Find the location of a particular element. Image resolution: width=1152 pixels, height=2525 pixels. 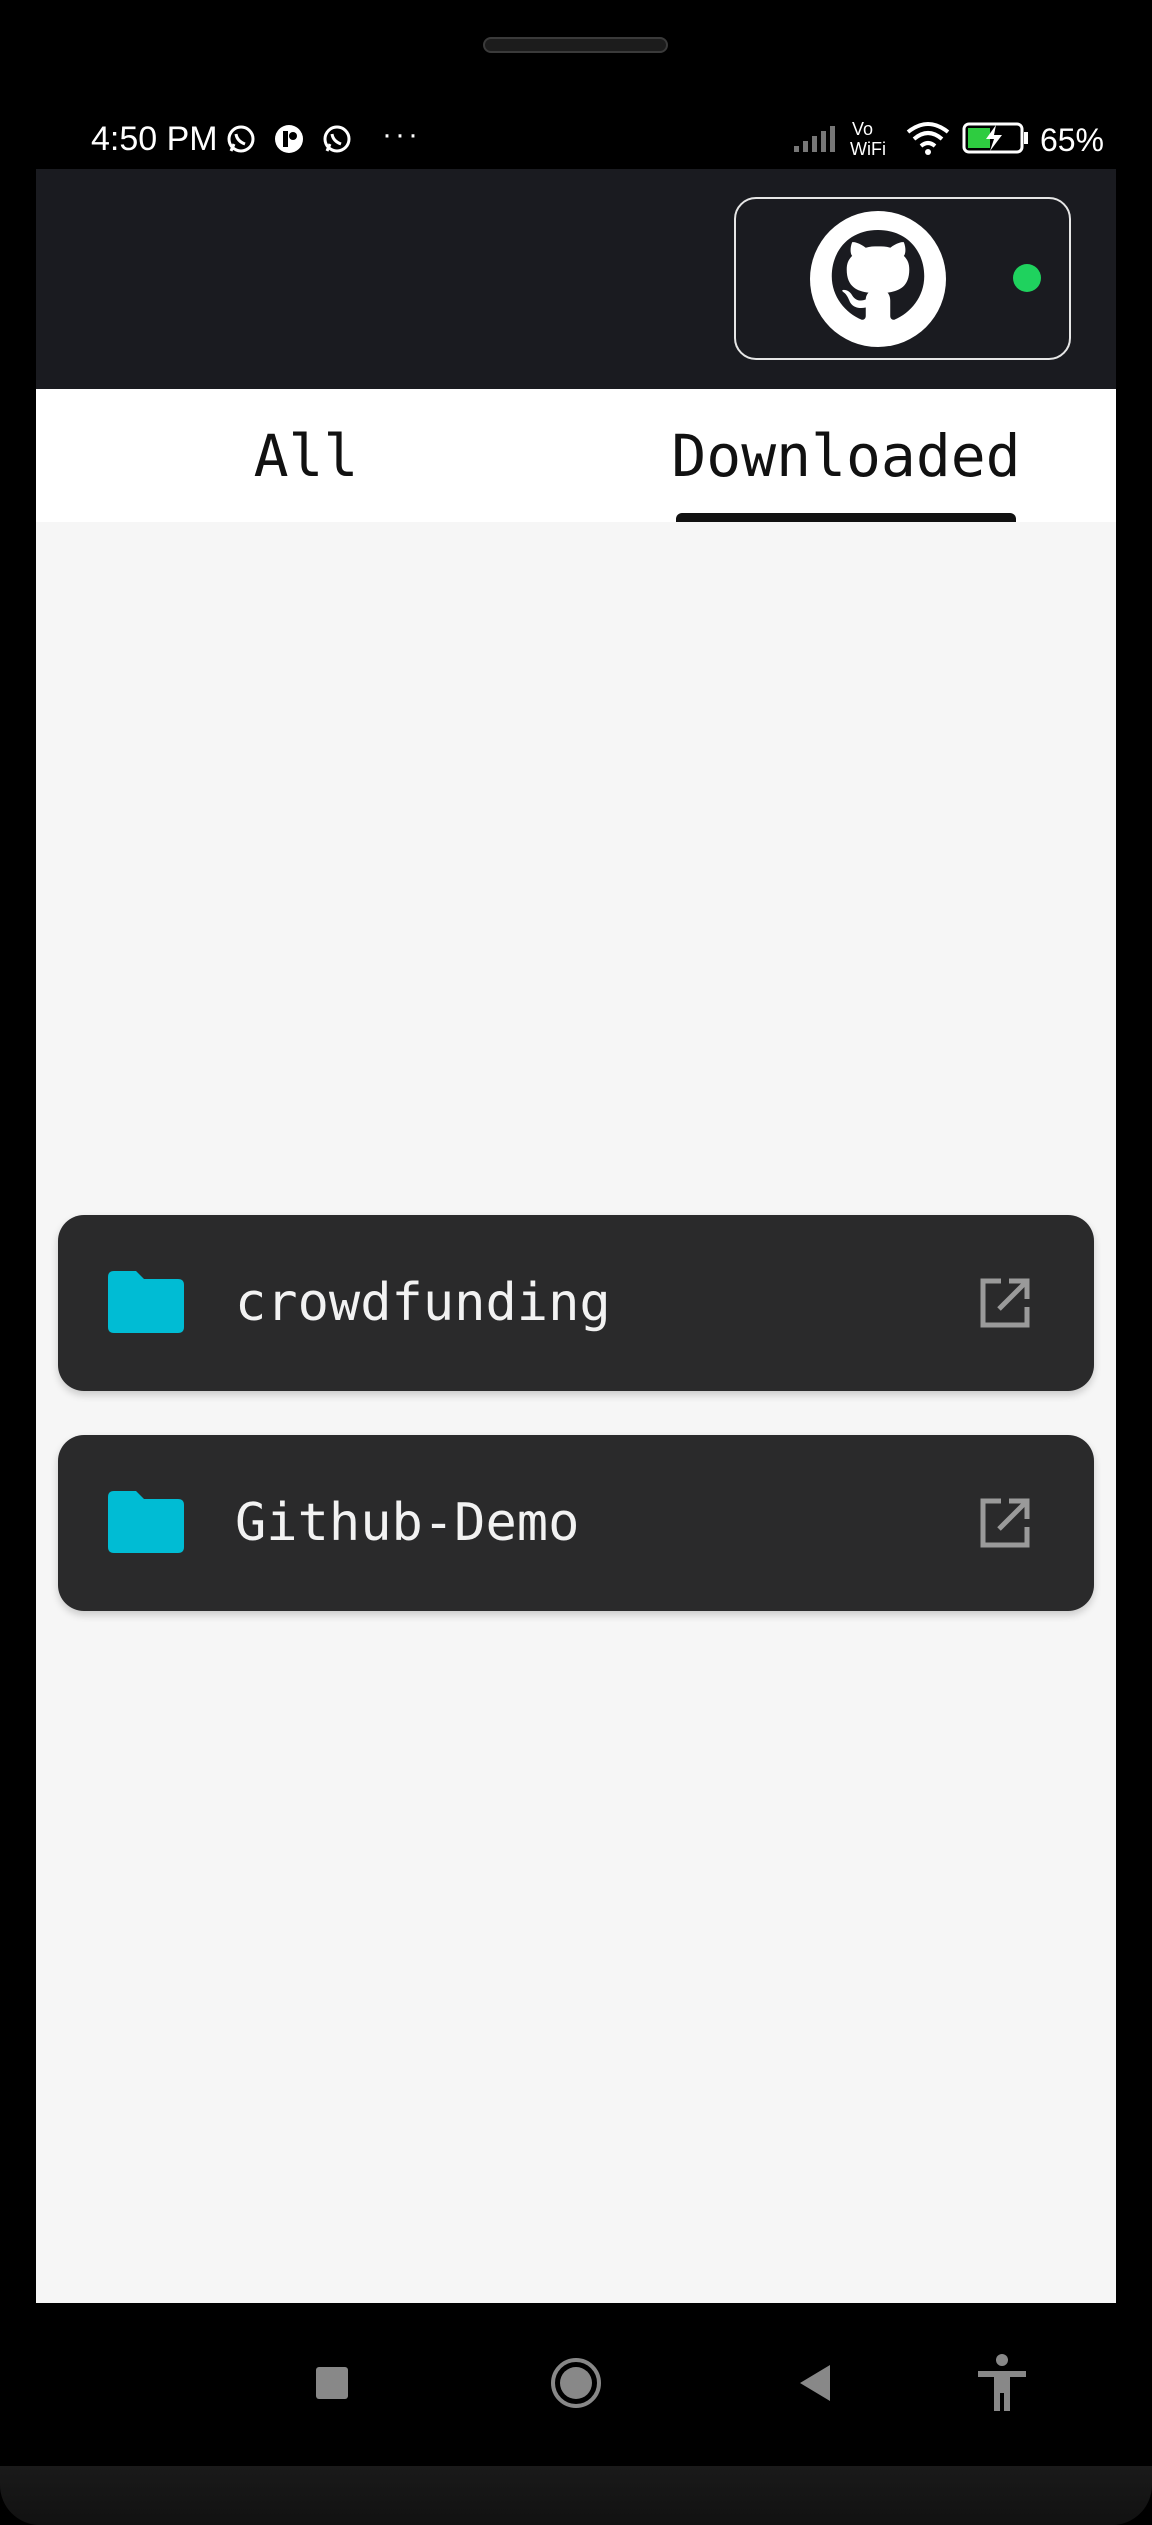

app-bar is located at coordinates (576, 279).